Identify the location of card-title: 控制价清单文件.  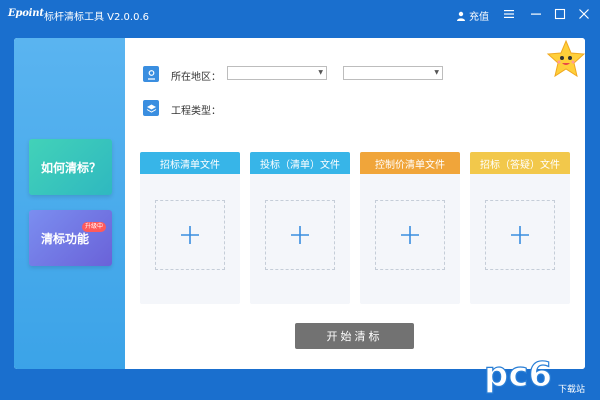
(410, 163).